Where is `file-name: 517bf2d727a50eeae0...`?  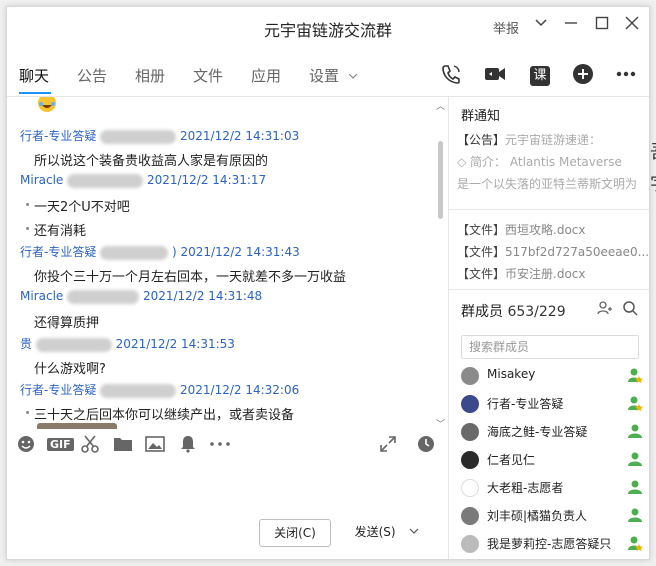
file-name: 517bf2d727a50eeae0... is located at coordinates (577, 252).